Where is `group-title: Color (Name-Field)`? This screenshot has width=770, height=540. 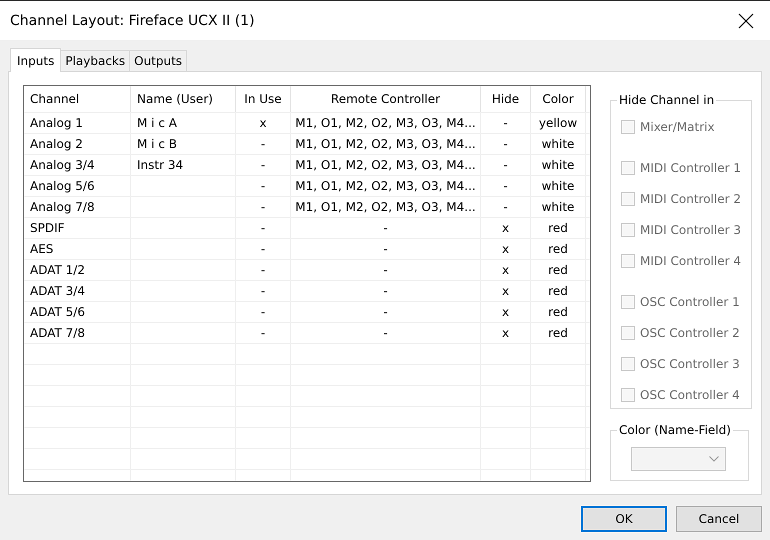 group-title: Color (Name-Field) is located at coordinates (675, 430).